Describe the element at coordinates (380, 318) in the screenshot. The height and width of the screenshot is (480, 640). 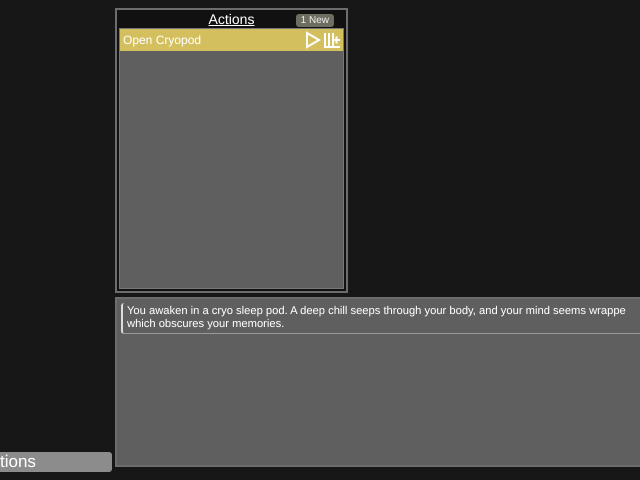
I see `story-text: You awaken in a cryo sleep pod. A deep chill seeps through your body, and your mind seems wrappe which obscures your memories.` at that location.